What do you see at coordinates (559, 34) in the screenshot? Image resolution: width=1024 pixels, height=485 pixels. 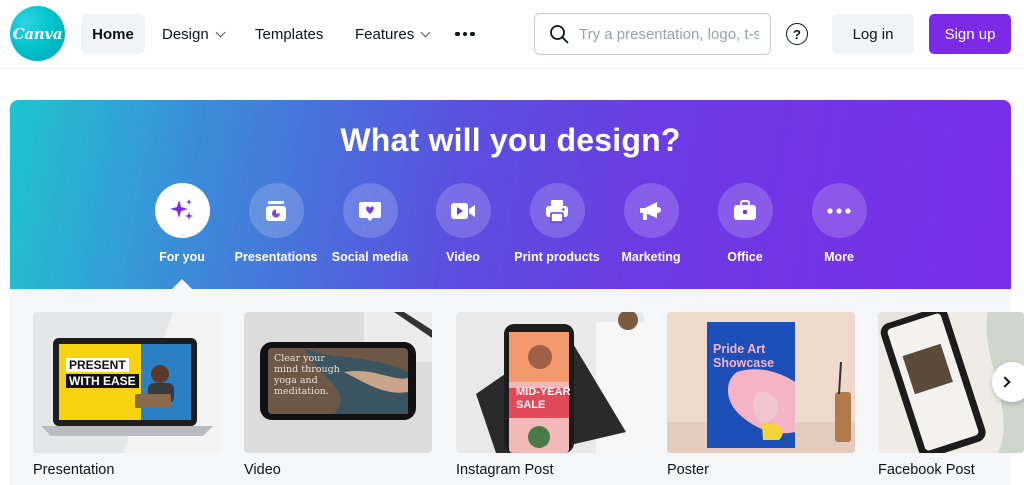 I see `search-icon` at bounding box center [559, 34].